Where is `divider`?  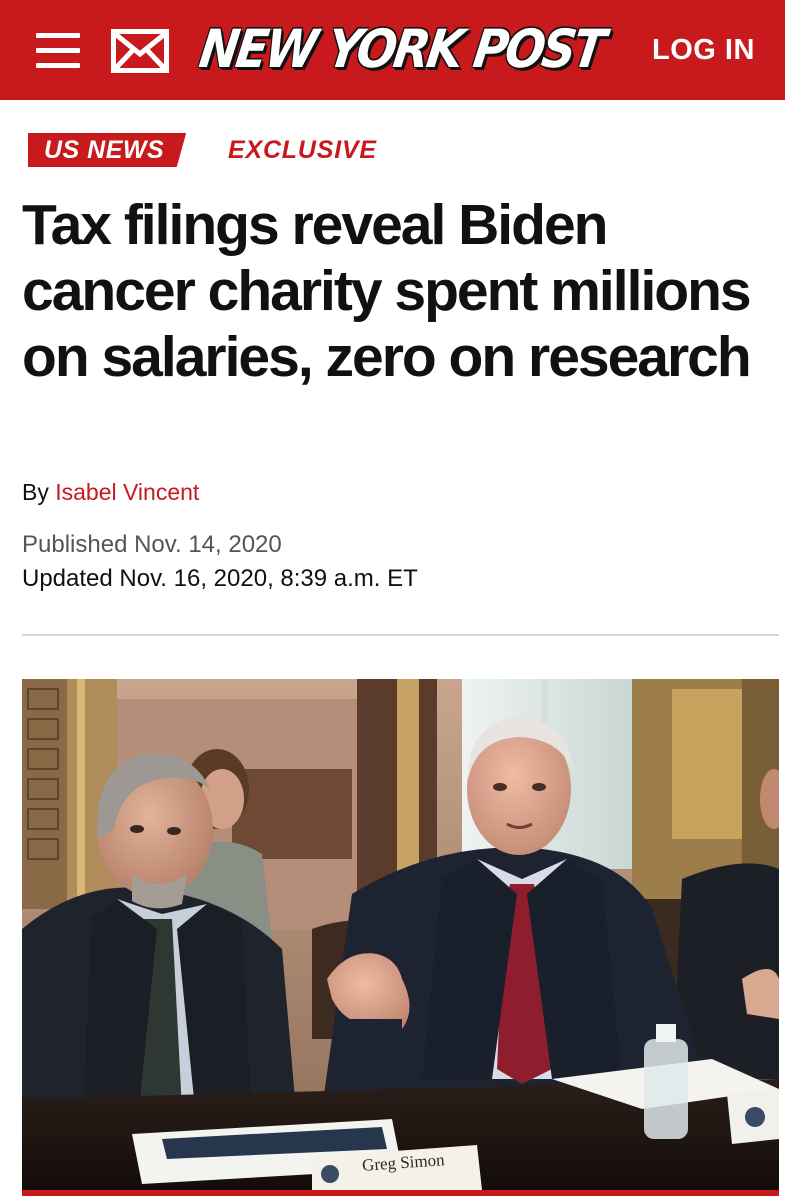 divider is located at coordinates (400, 635).